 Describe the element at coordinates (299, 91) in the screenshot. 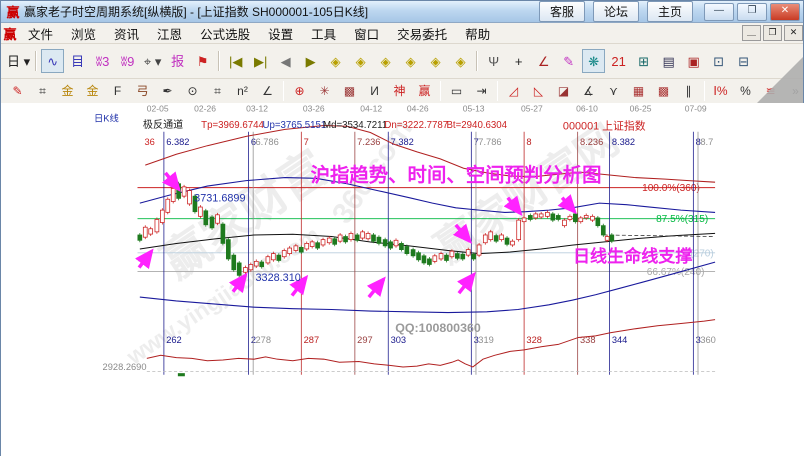

I see `target-circle-icon: ⊕` at that location.